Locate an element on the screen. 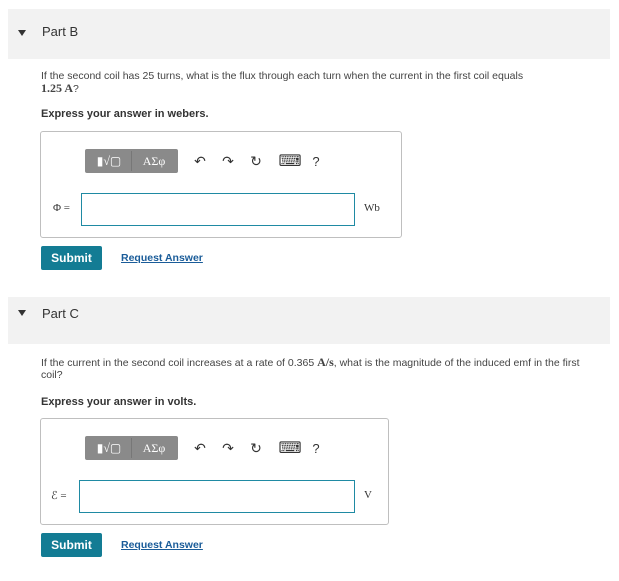  part-c-request-answer-link: Request Answer is located at coordinates (162, 545).